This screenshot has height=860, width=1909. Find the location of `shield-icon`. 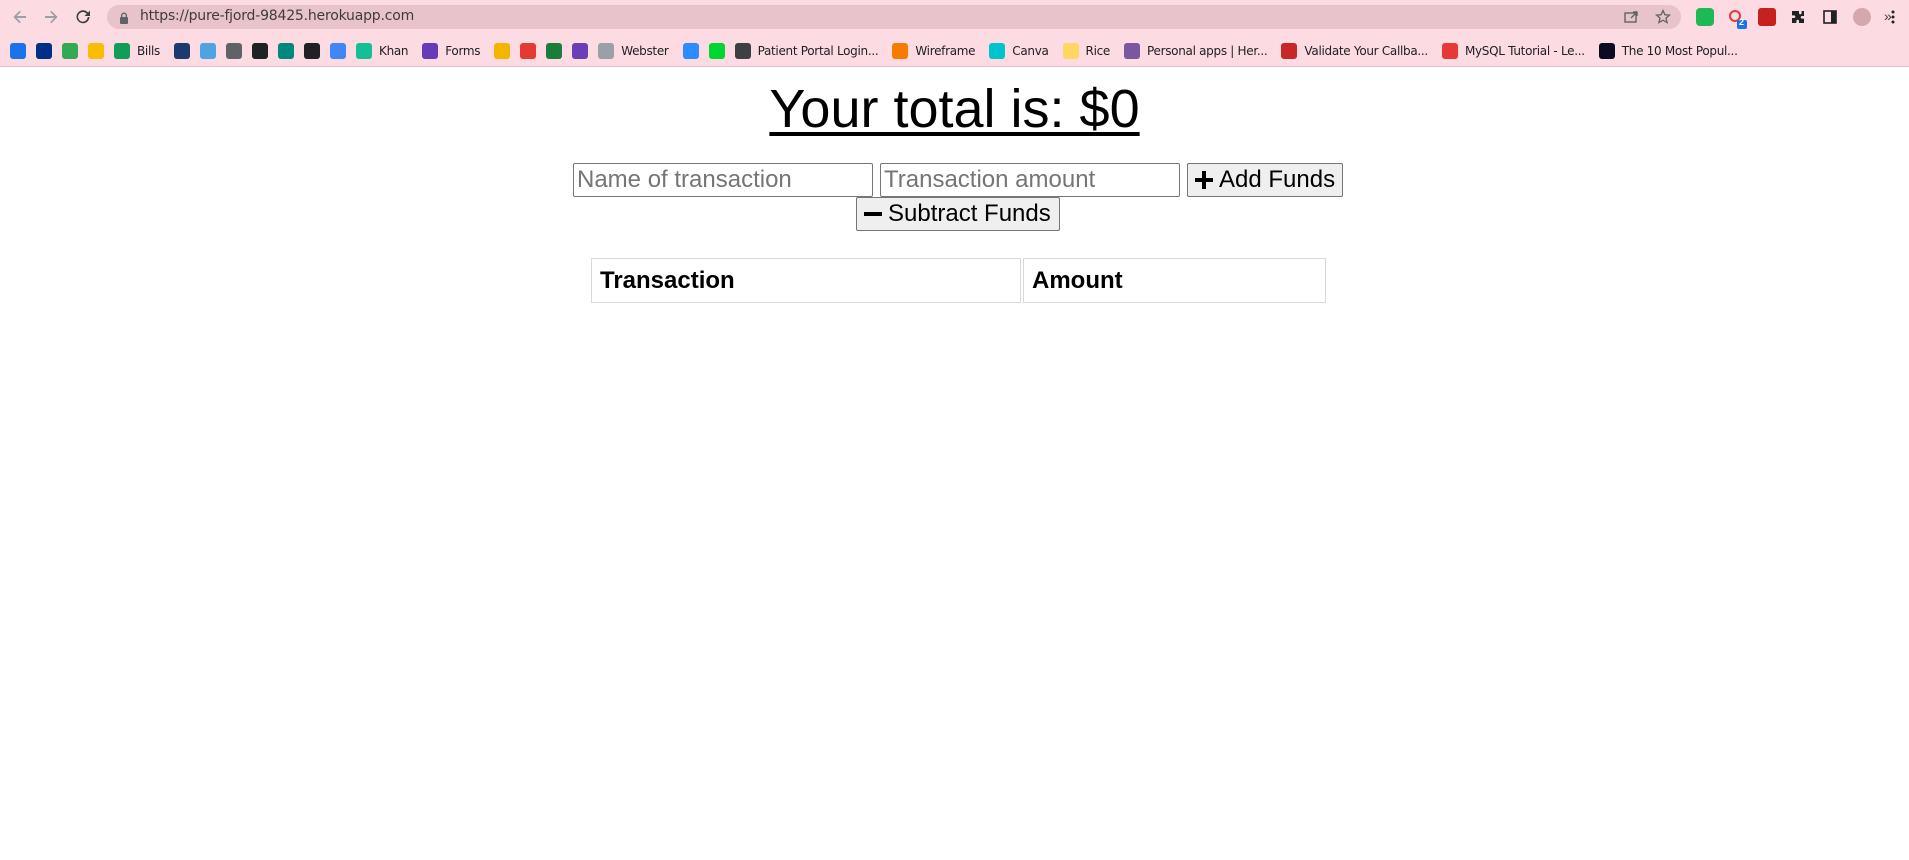

shield-icon is located at coordinates (580, 51).